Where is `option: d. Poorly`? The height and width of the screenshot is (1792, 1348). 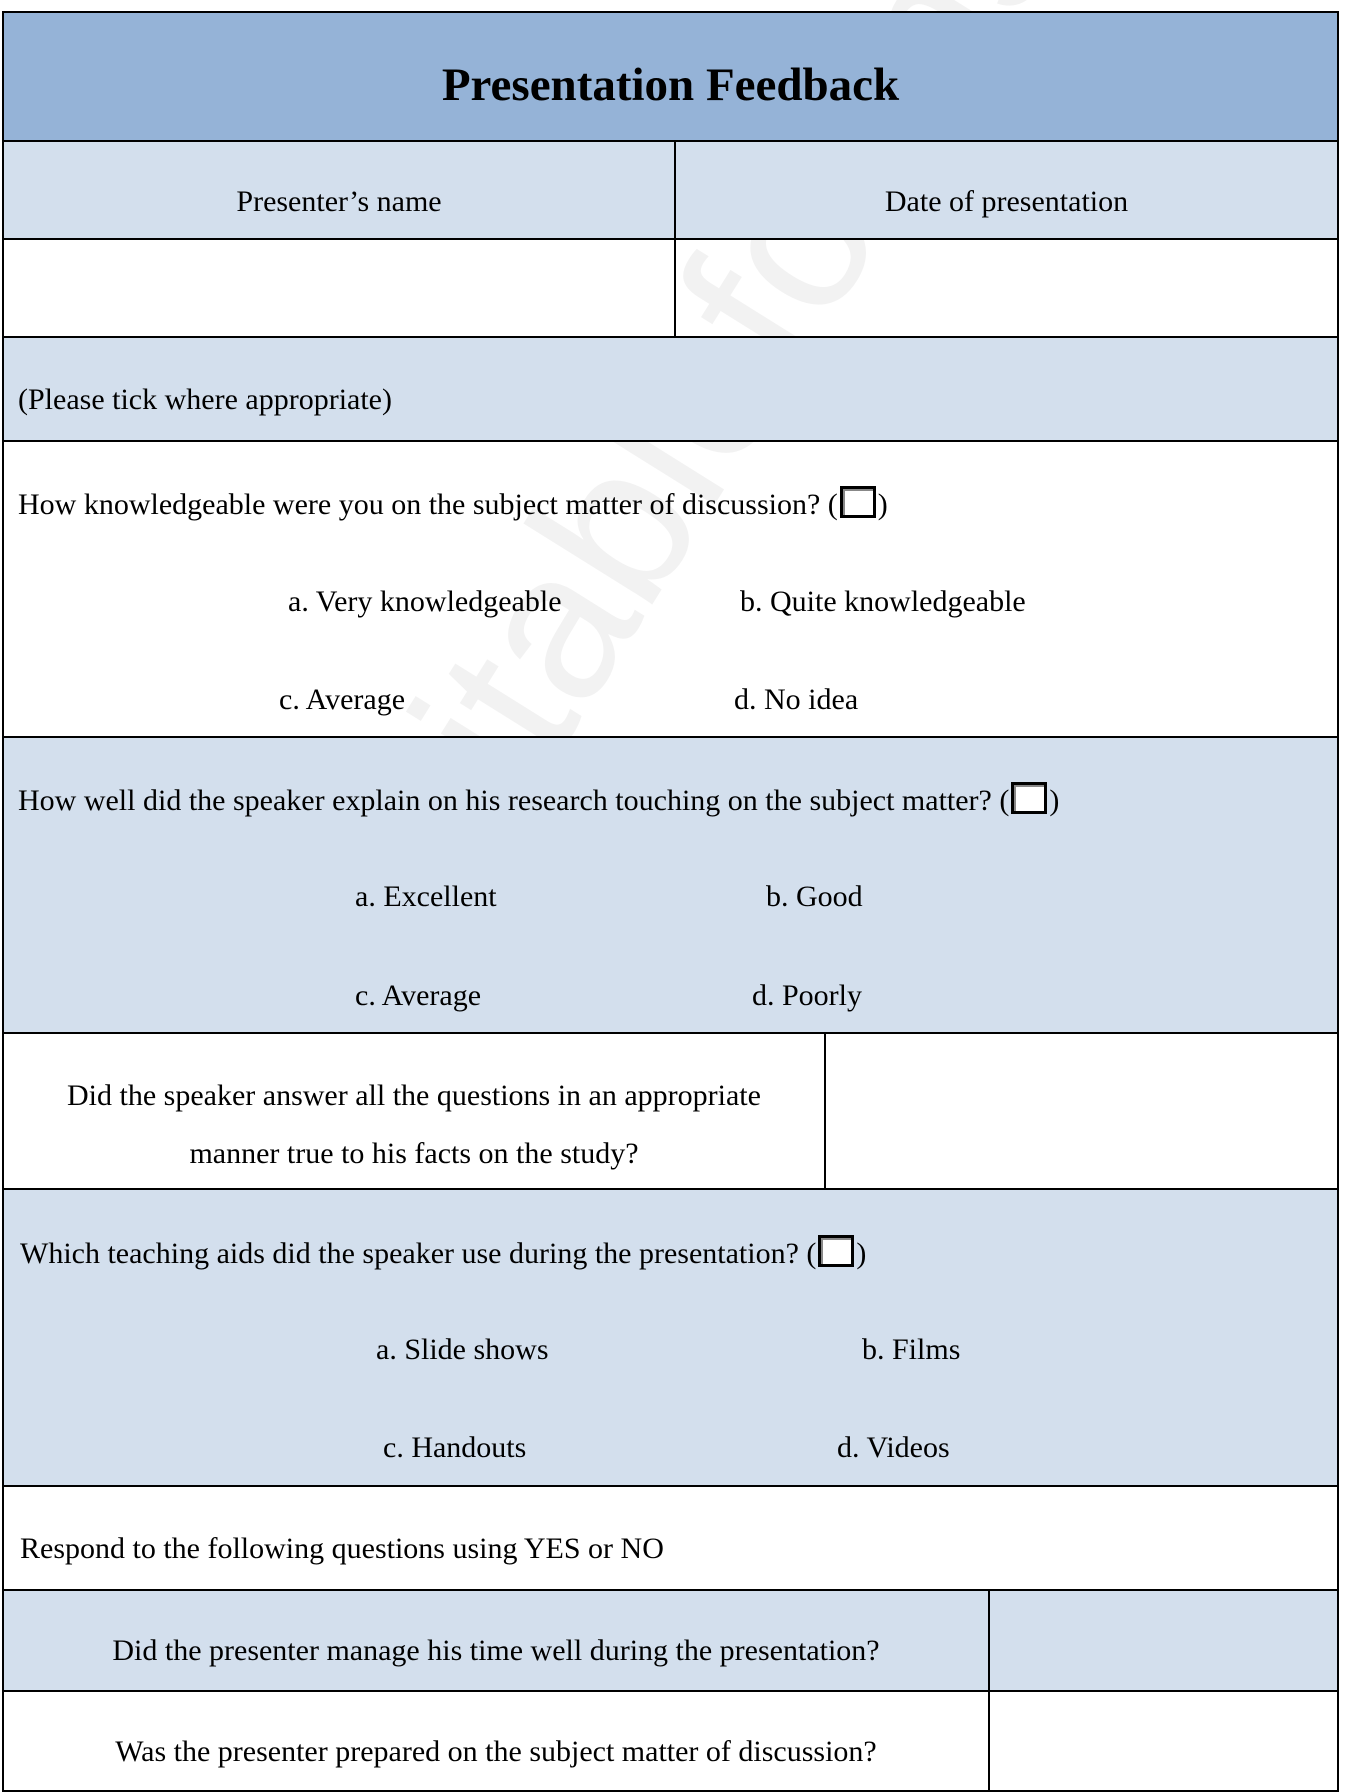
option: d. Poorly is located at coordinates (807, 996).